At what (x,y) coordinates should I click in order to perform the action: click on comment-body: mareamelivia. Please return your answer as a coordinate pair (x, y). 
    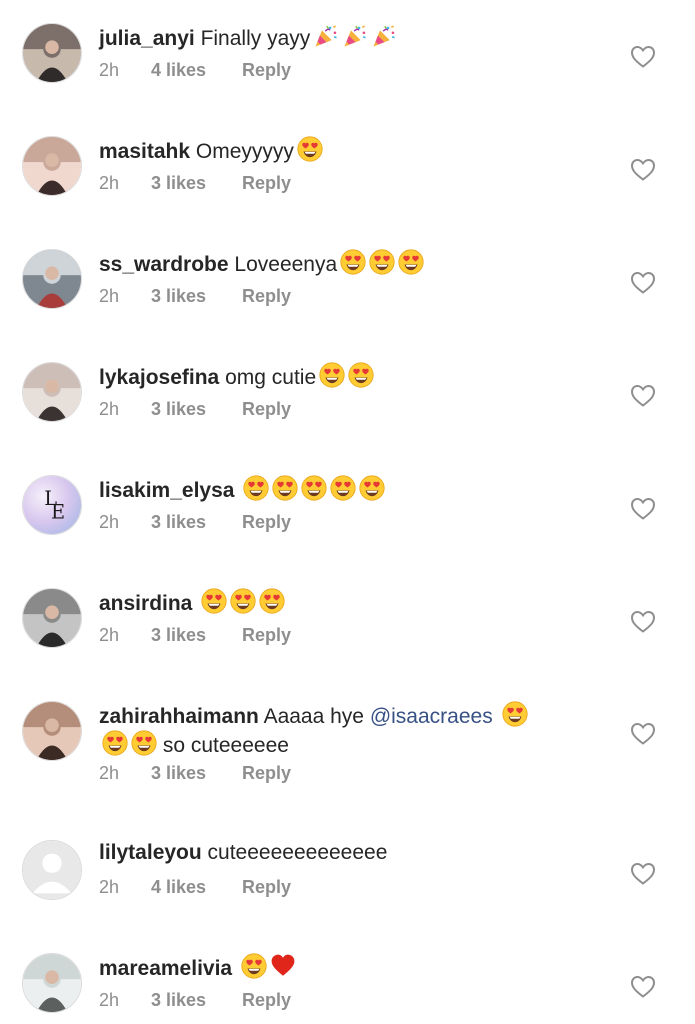
    Looking at the image, I should click on (362, 967).